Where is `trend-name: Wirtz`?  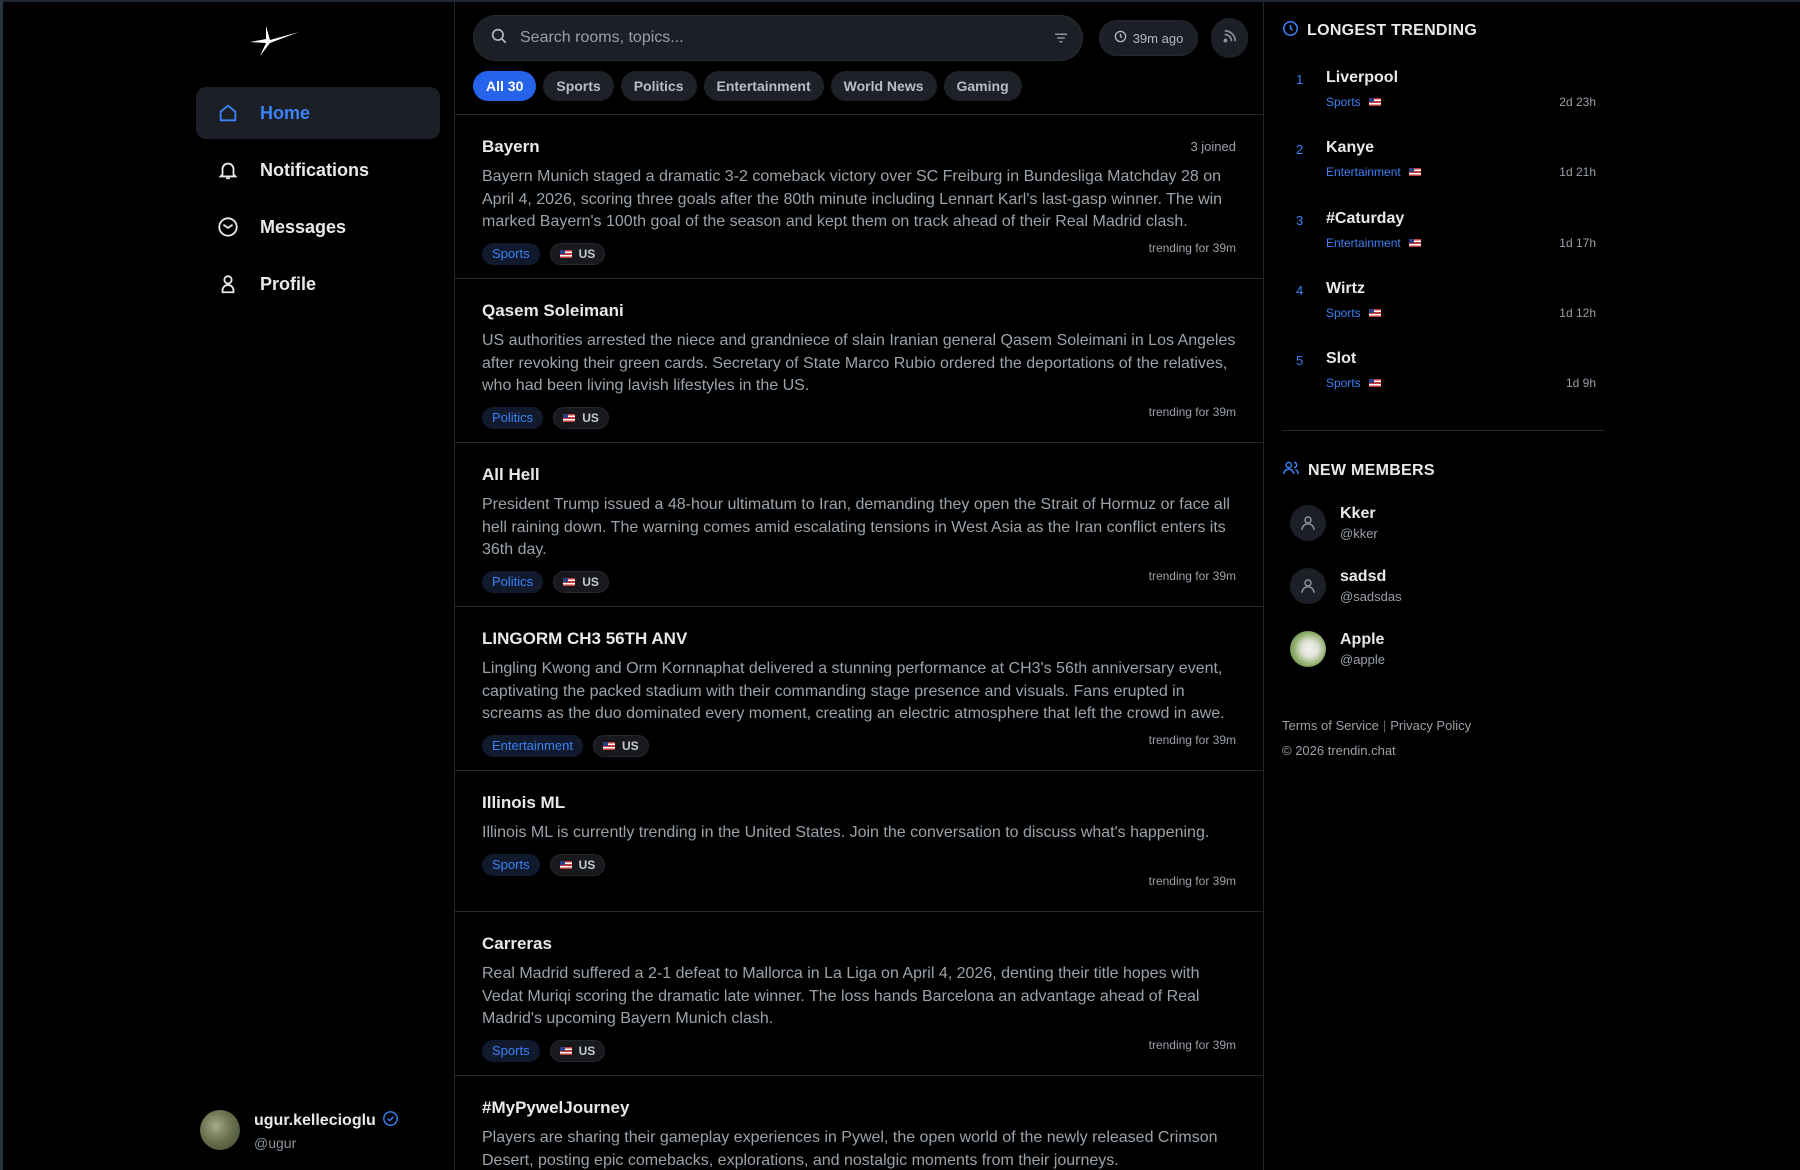
trend-name: Wirtz is located at coordinates (1345, 288).